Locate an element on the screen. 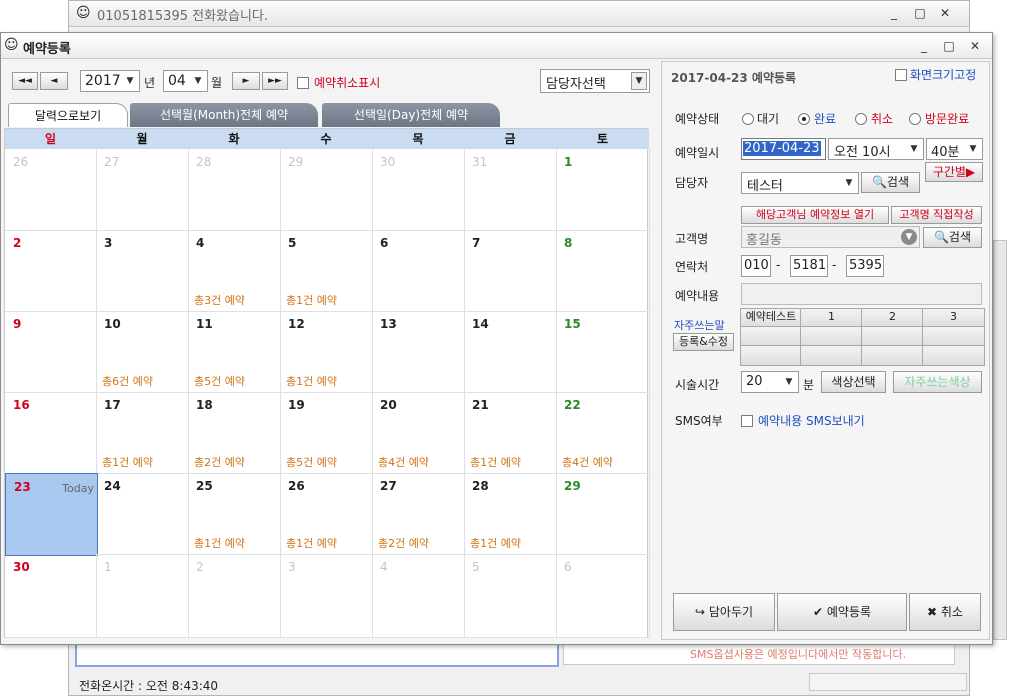  quick-register-button: 등록&수정 is located at coordinates (703, 342).